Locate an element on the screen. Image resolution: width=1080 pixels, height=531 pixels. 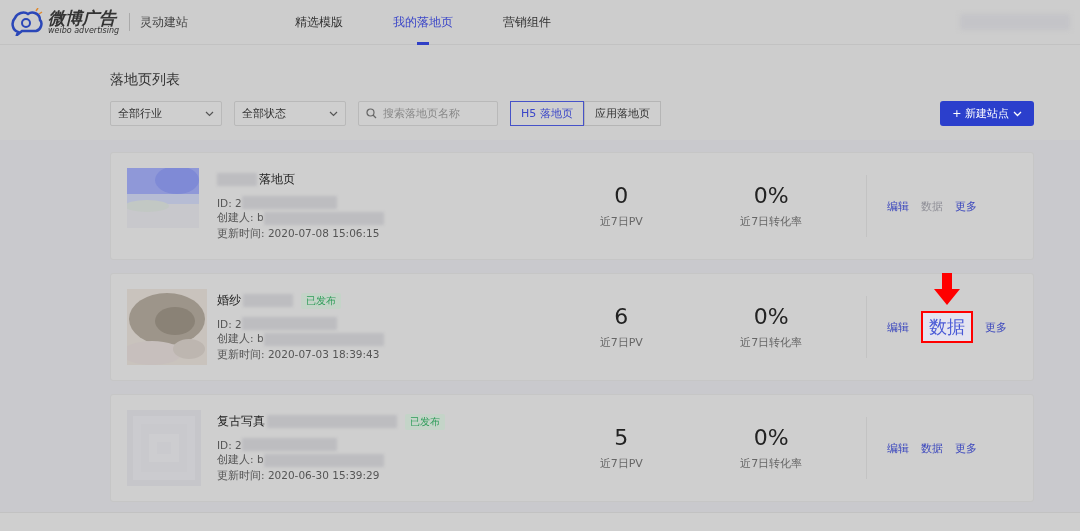
action-link: 数据 is located at coordinates (932, 448).